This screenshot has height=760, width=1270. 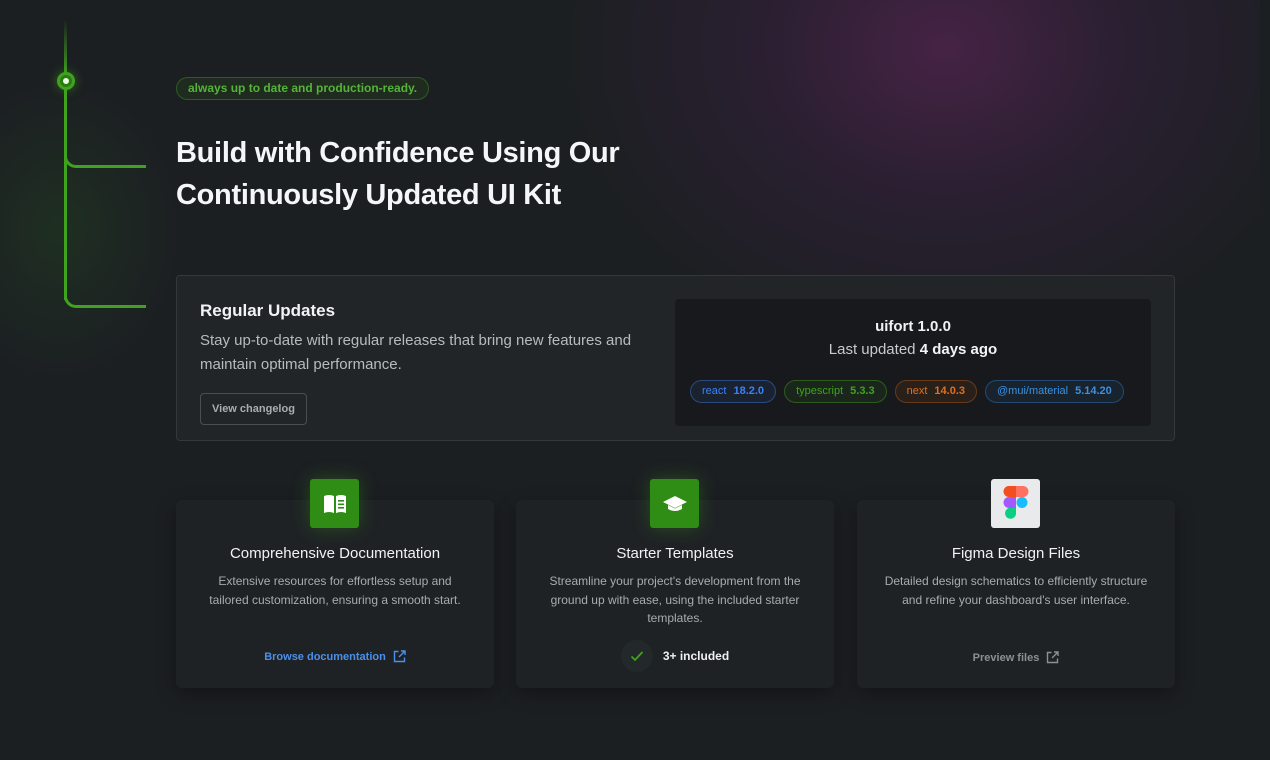 What do you see at coordinates (65, 160) in the screenshot?
I see `timeline-line` at bounding box center [65, 160].